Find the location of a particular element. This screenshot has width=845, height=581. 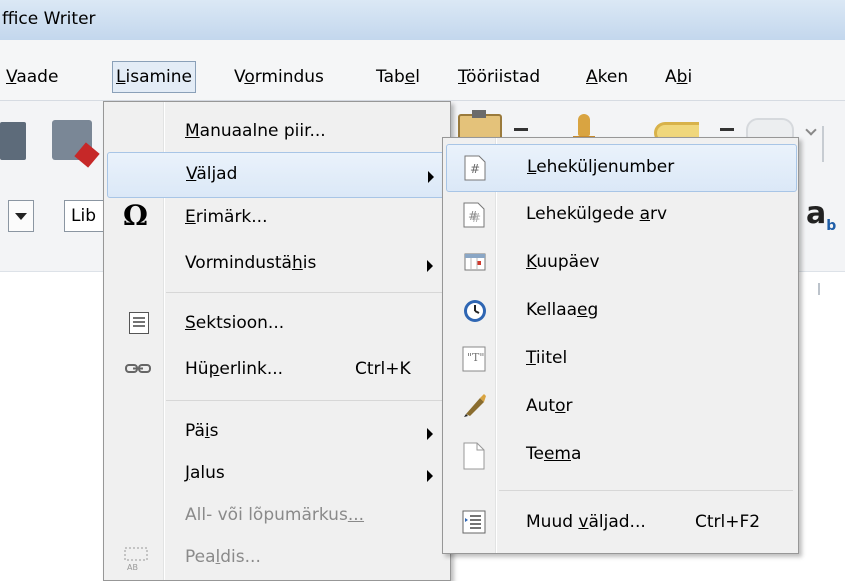

save-as-icon is located at coordinates (76, 144).